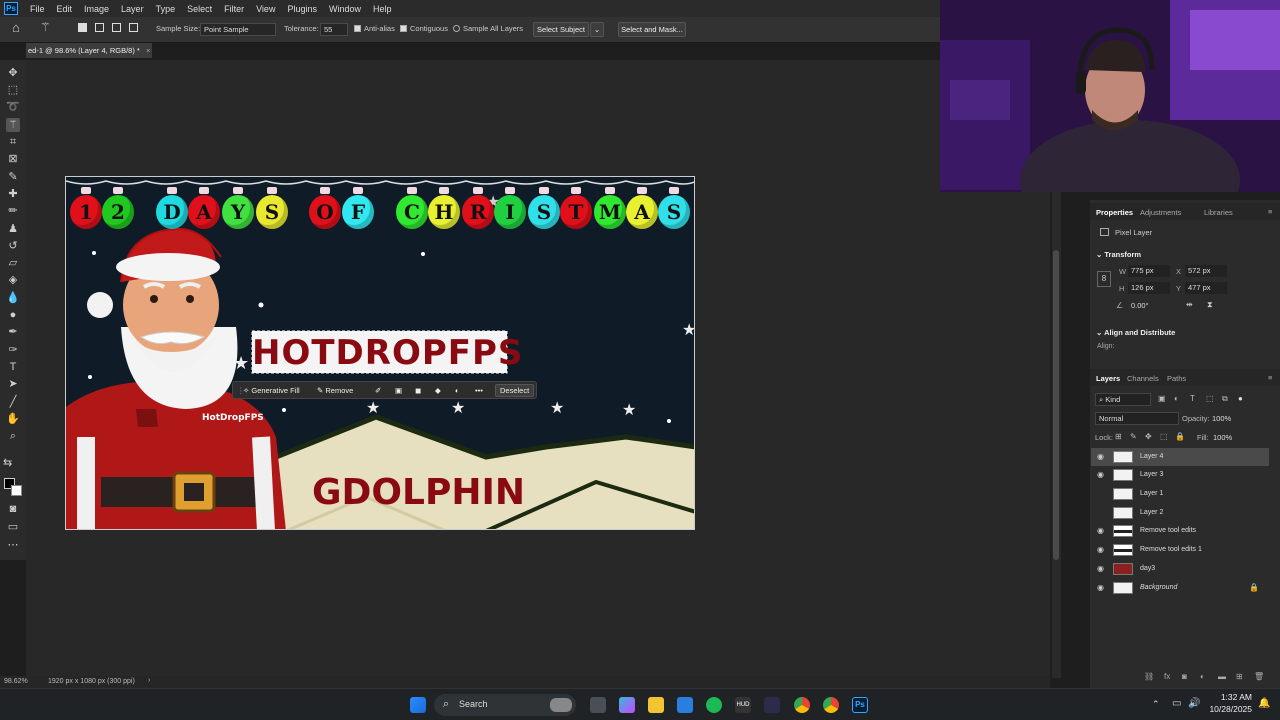  I want to click on volume-icon: 🔊, so click(1194, 703).